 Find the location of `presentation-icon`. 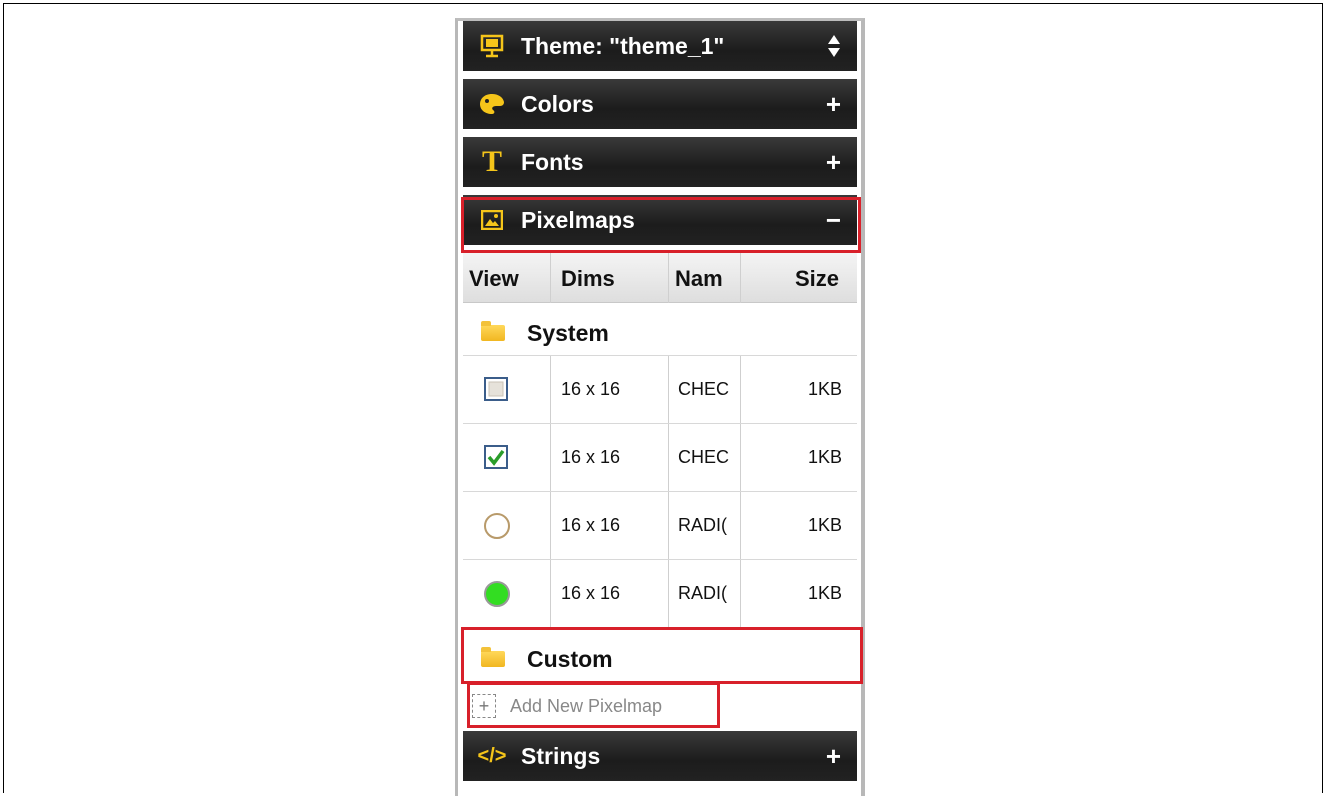

presentation-icon is located at coordinates (492, 46).